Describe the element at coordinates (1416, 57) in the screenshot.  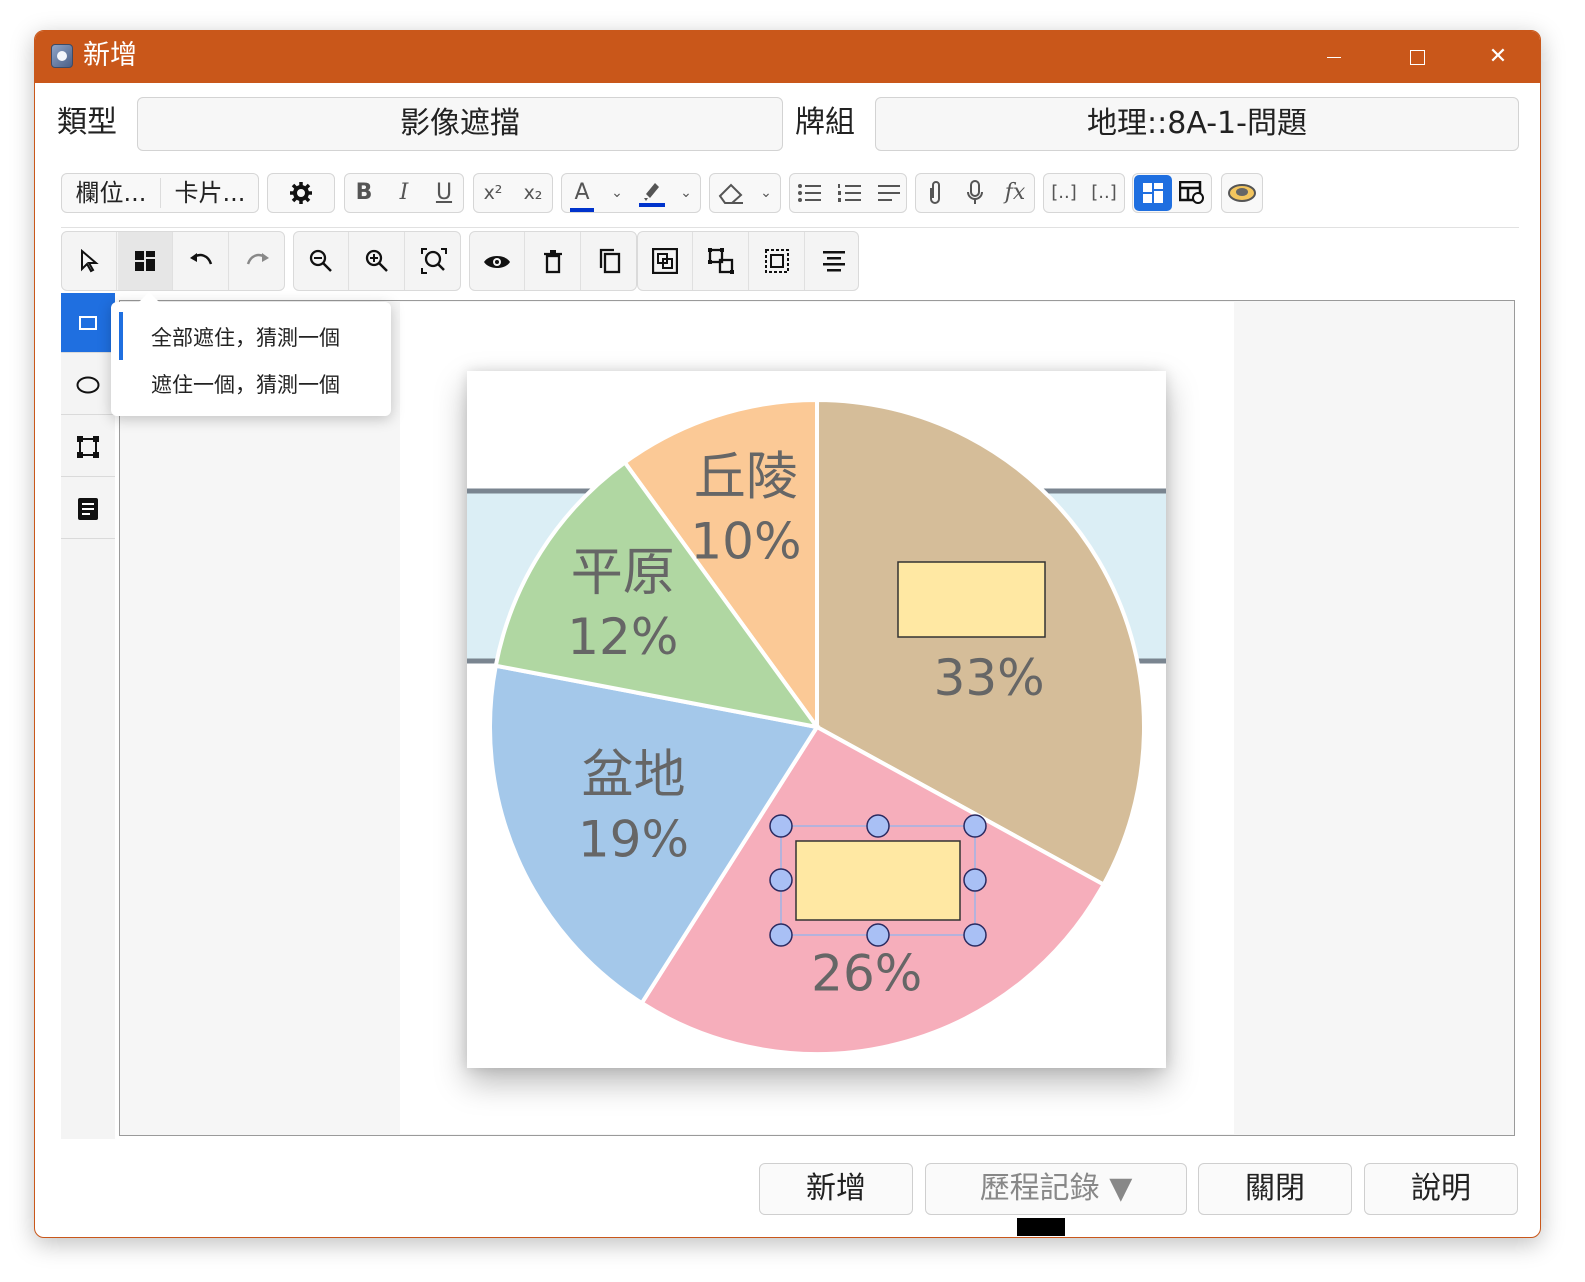
I see `maximize-button` at that location.